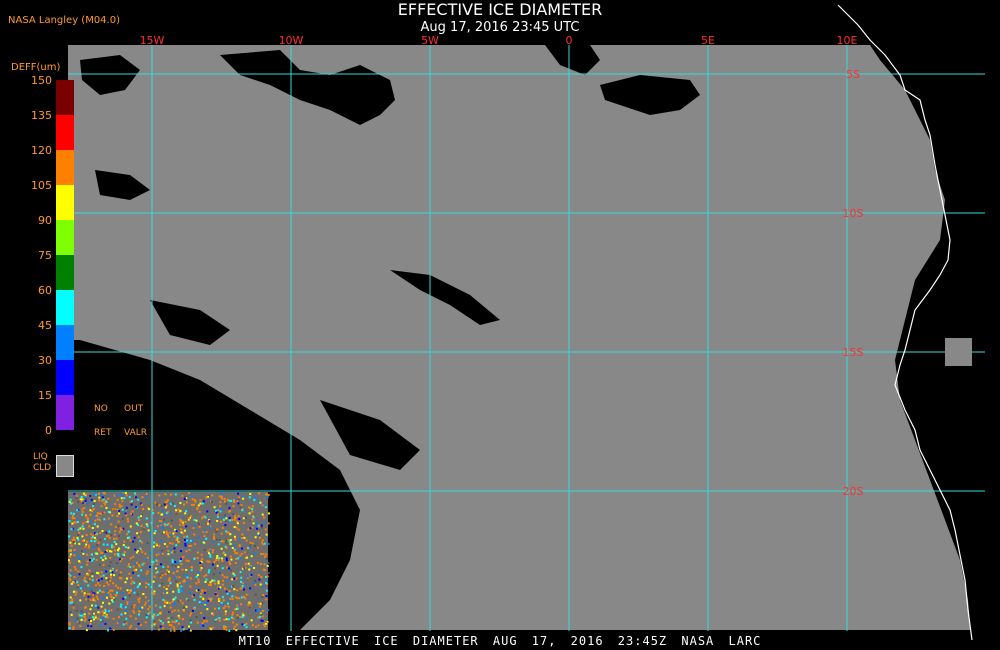  Describe the element at coordinates (500, 27) in the screenshot. I see `map-subtitle: Aug 17, 2016 23:45 UTC` at that location.